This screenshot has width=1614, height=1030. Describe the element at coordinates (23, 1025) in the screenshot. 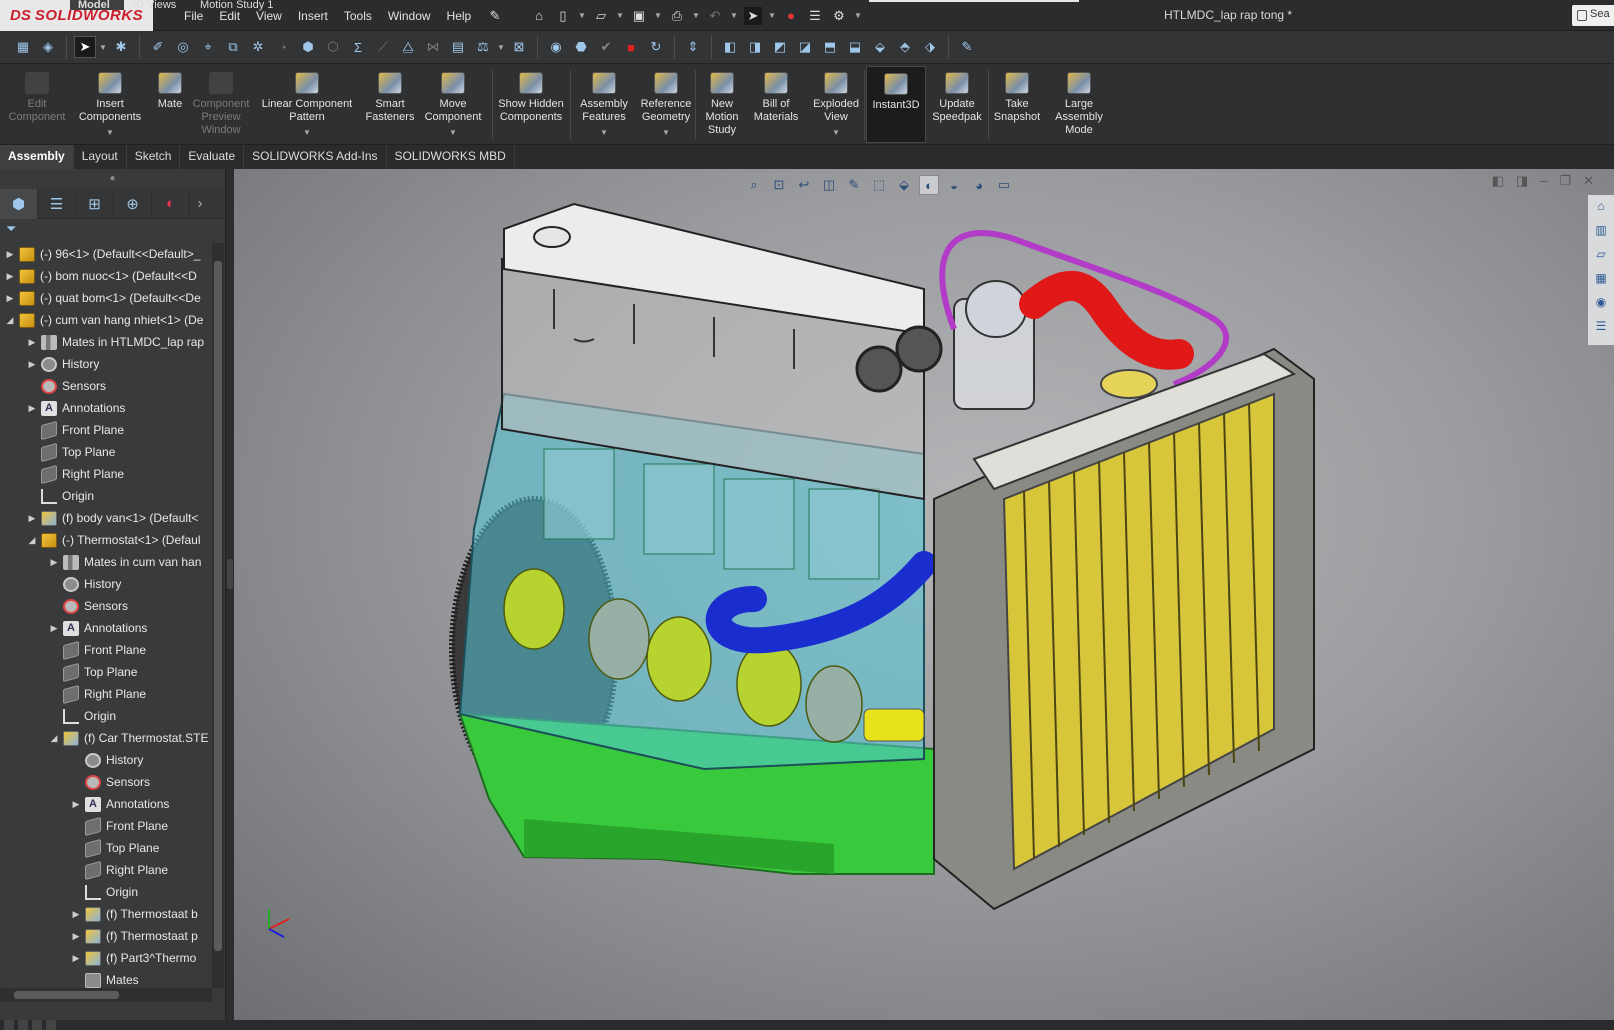

I see `prev-tab-arrow-icon` at that location.